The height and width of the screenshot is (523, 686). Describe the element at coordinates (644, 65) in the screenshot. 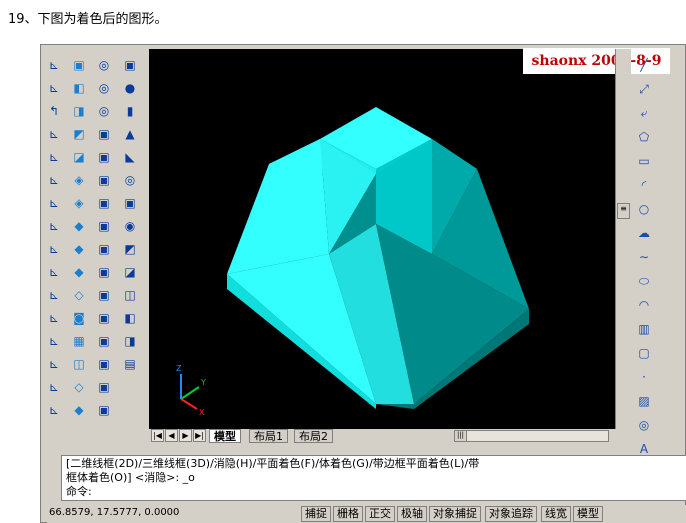

I see `line-icon: ╱` at that location.